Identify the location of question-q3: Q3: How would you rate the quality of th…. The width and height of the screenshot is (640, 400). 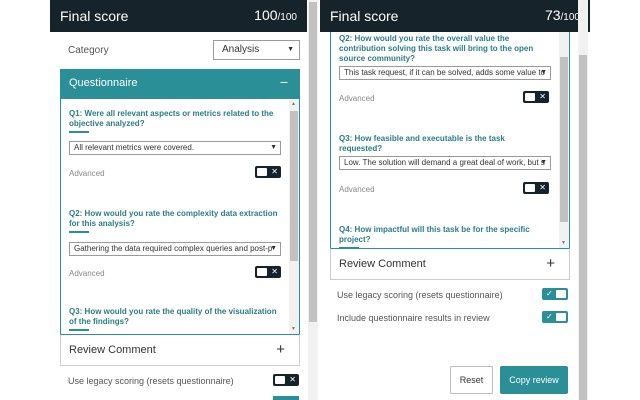
(174, 319).